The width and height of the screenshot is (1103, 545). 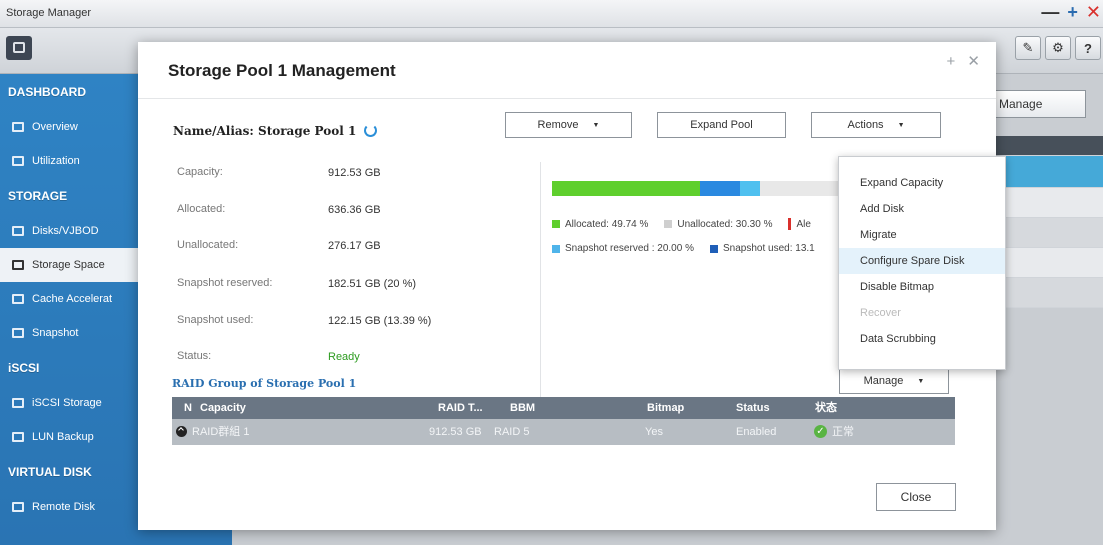 What do you see at coordinates (556, 224) in the screenshot?
I see `allocated-swatch` at bounding box center [556, 224].